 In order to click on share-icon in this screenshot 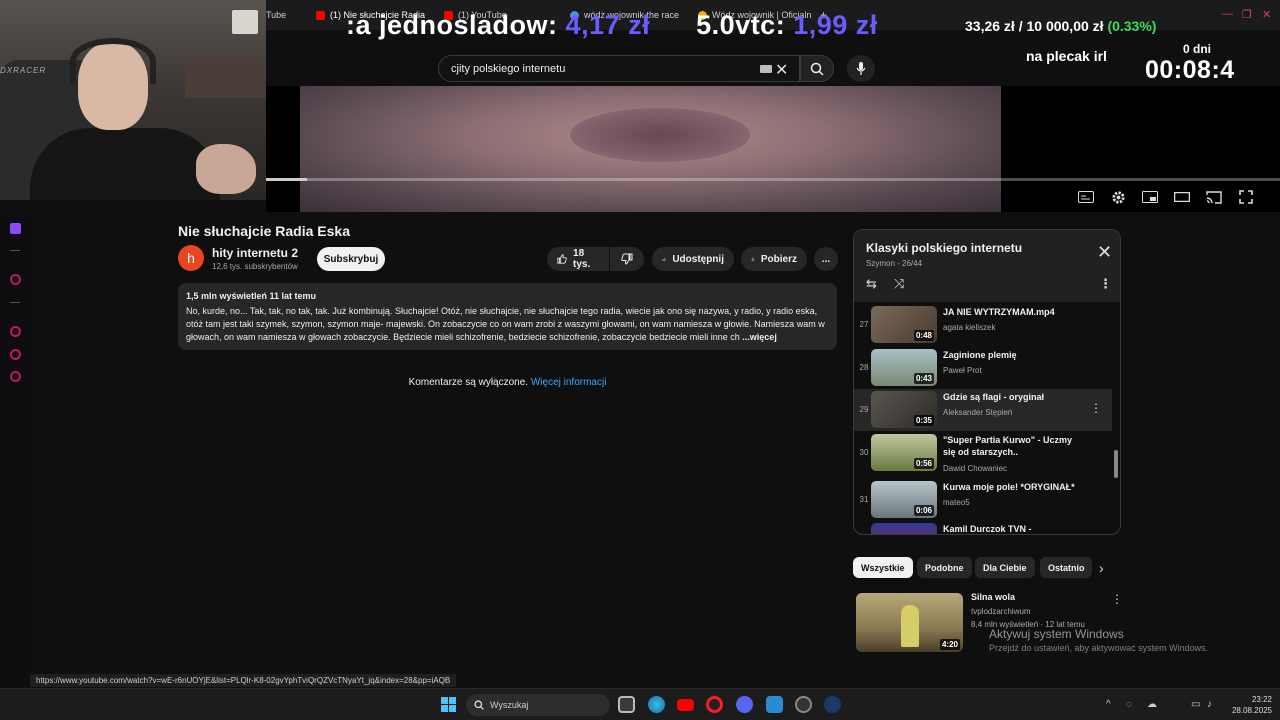, I will do `click(664, 259)`.